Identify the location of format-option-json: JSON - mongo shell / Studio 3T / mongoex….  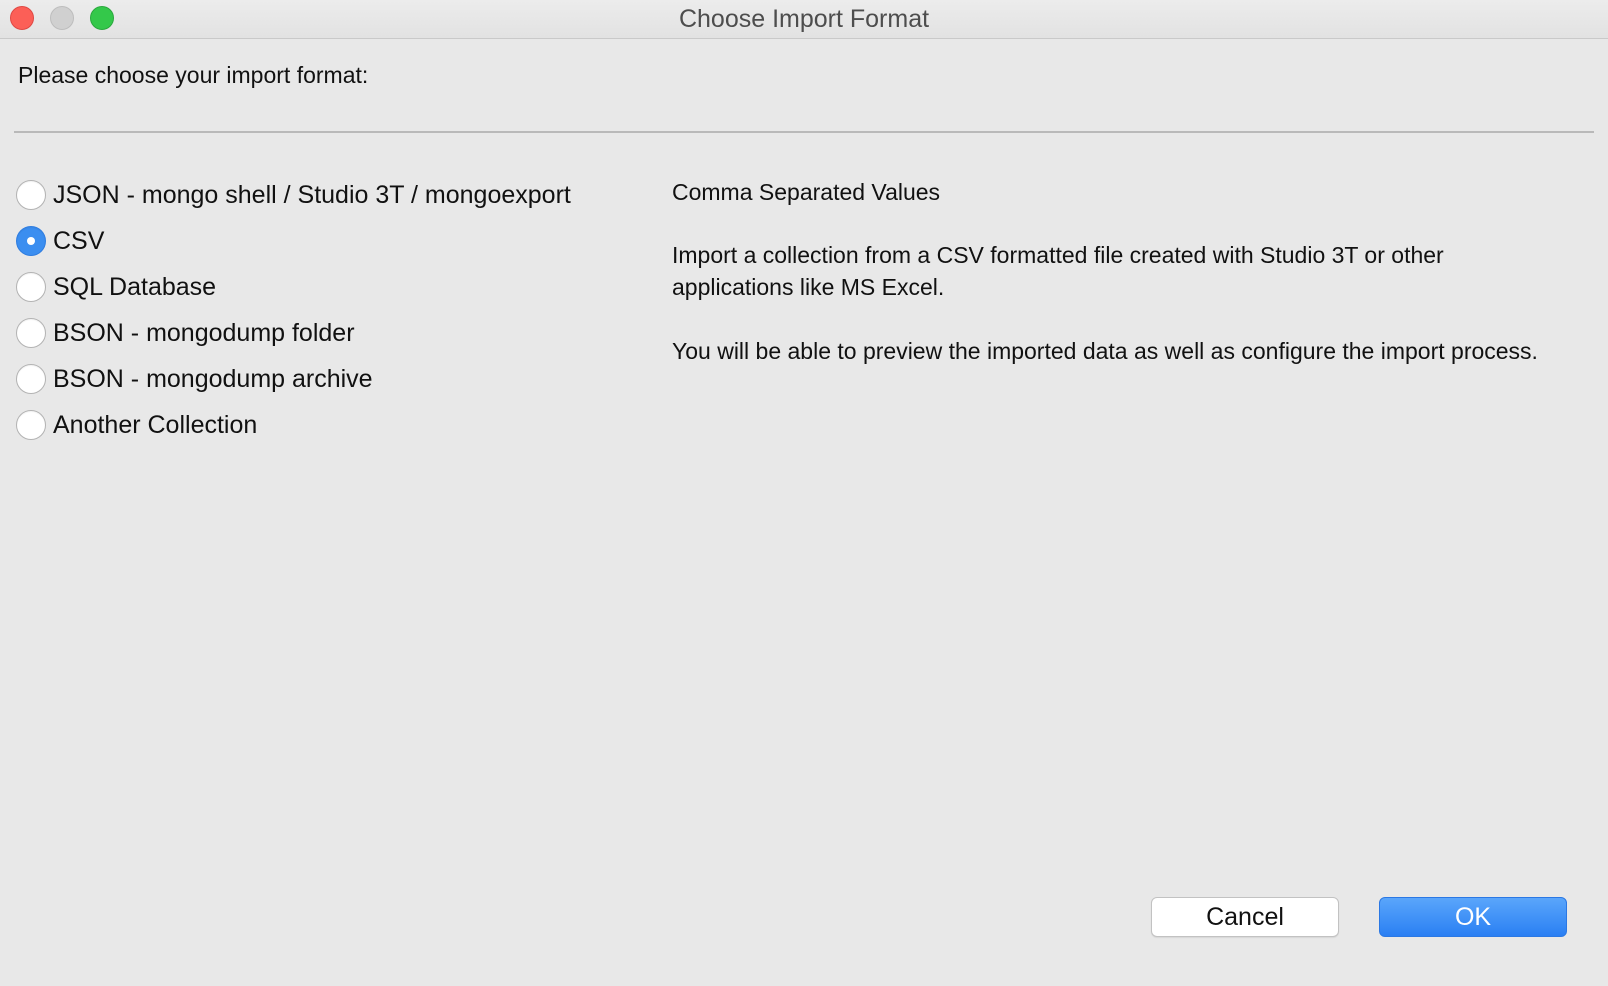
(336, 195).